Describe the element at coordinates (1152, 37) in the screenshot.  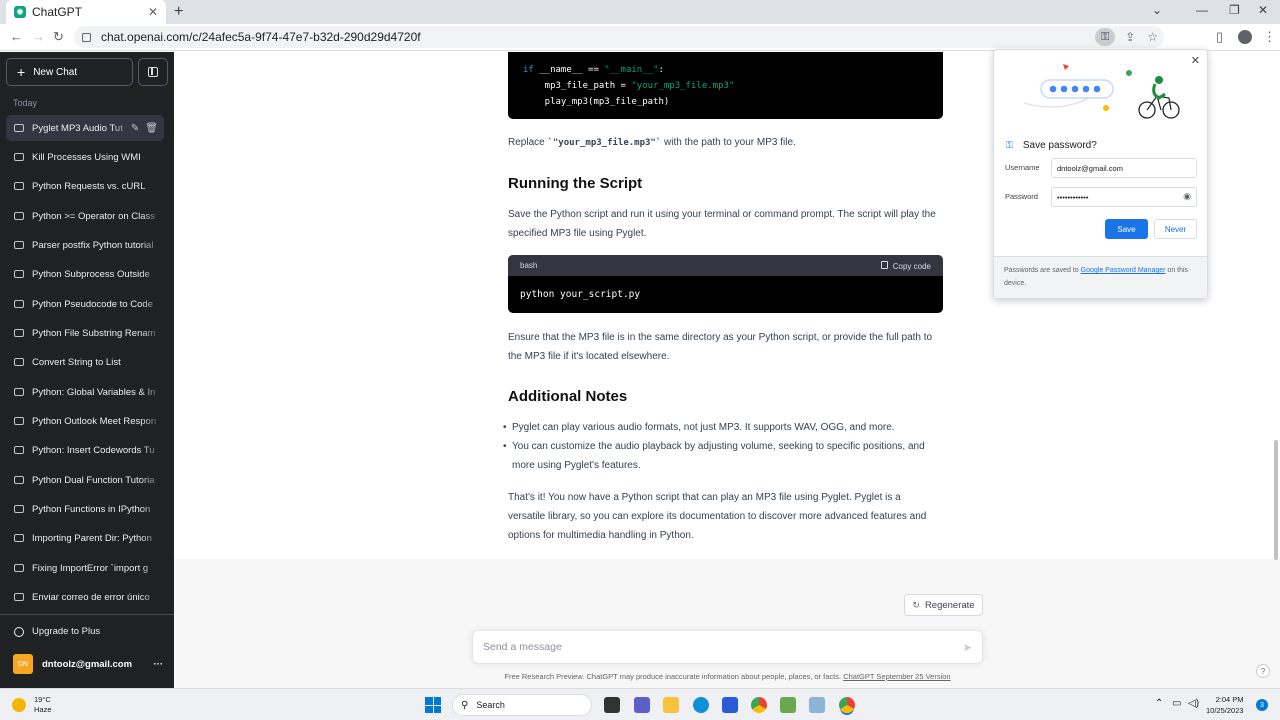
I see `bookmark-star-icon: ☆` at that location.